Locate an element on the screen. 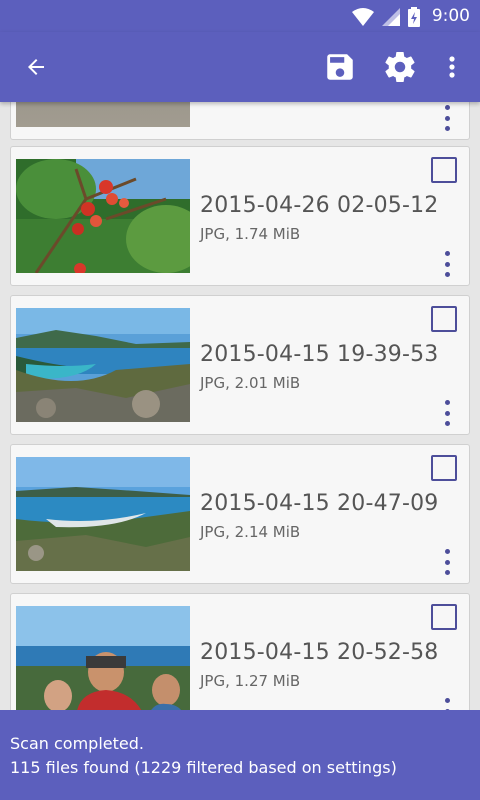  battery-icon is located at coordinates (414, 17).